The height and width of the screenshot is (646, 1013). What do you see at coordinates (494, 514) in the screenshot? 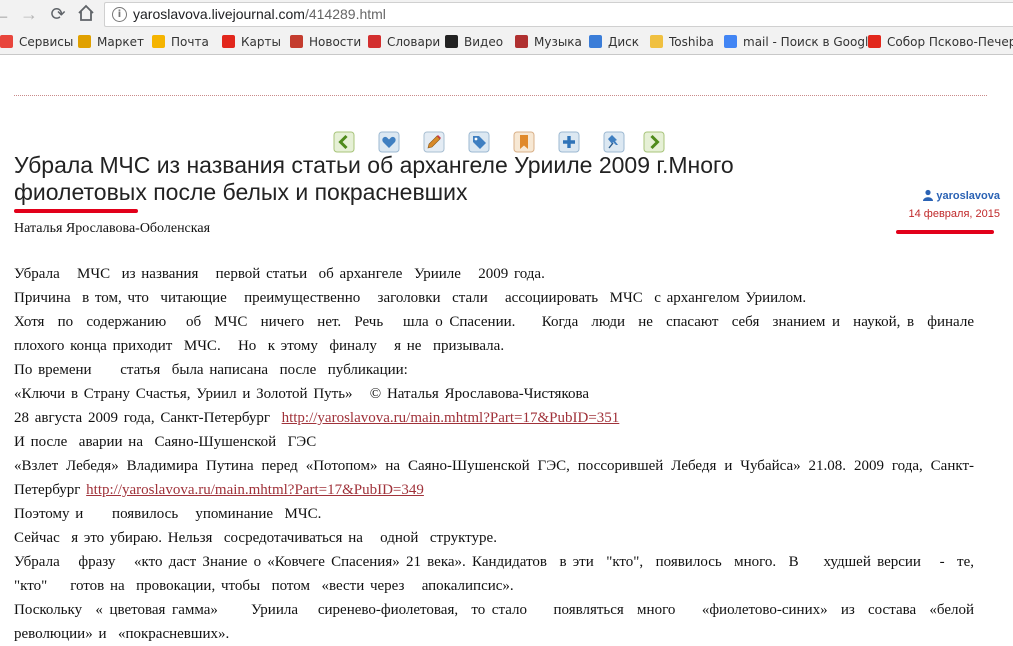
I see `body-paragraph: Поэтому и появилось упоминание МЧС.` at bounding box center [494, 514].